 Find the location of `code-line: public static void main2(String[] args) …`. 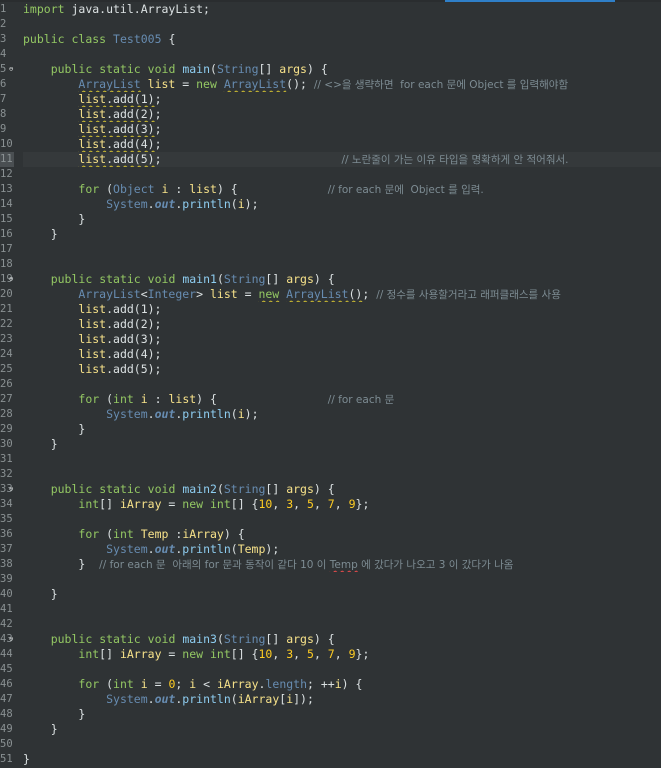

code-line: public static void main2(String[] args) … is located at coordinates (342, 489).